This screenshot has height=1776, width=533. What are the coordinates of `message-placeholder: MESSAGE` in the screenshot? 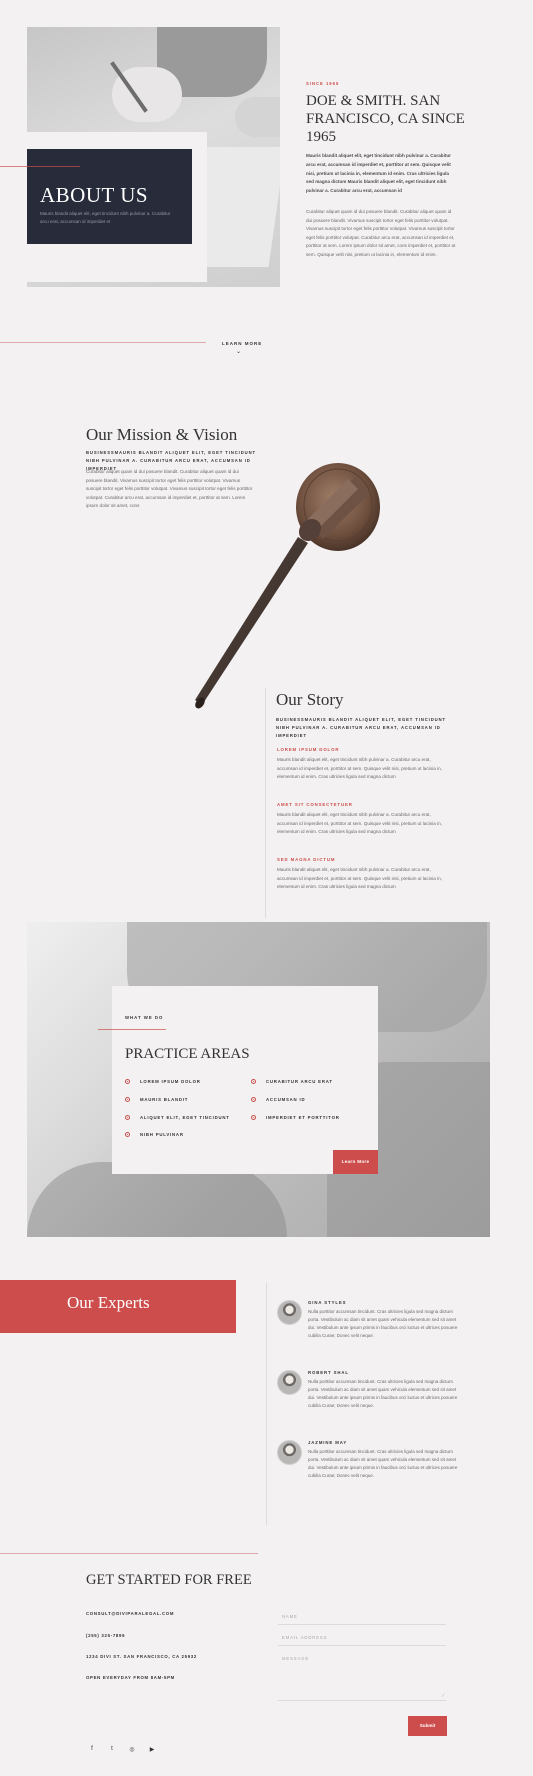 It's located at (296, 1658).